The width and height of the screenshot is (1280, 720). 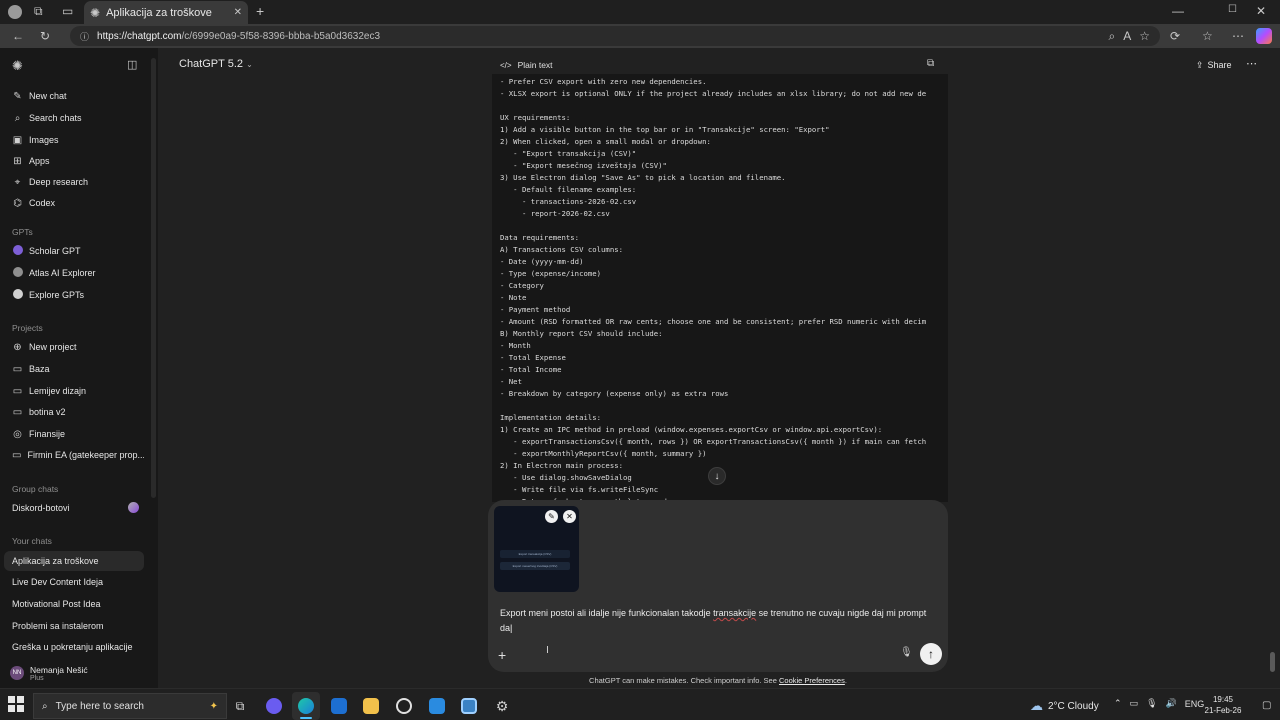 What do you see at coordinates (1127, 36) in the screenshot?
I see `read-aloud-icon: A` at bounding box center [1127, 36].